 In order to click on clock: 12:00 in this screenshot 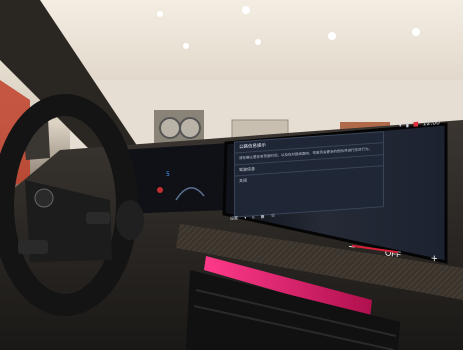, I will do `click(431, 123)`.